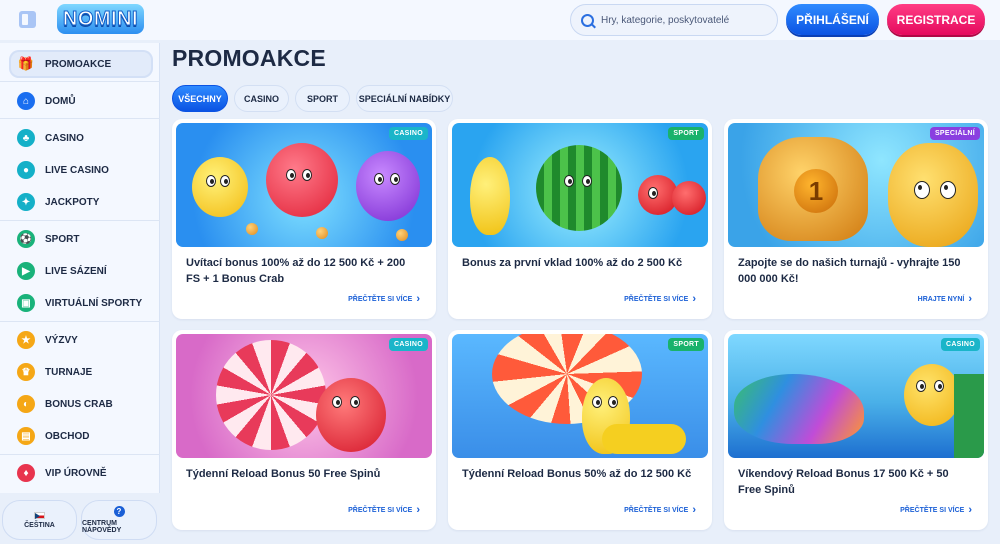 This screenshot has height=544, width=1000. I want to click on live-casino-icon: ●, so click(26, 170).